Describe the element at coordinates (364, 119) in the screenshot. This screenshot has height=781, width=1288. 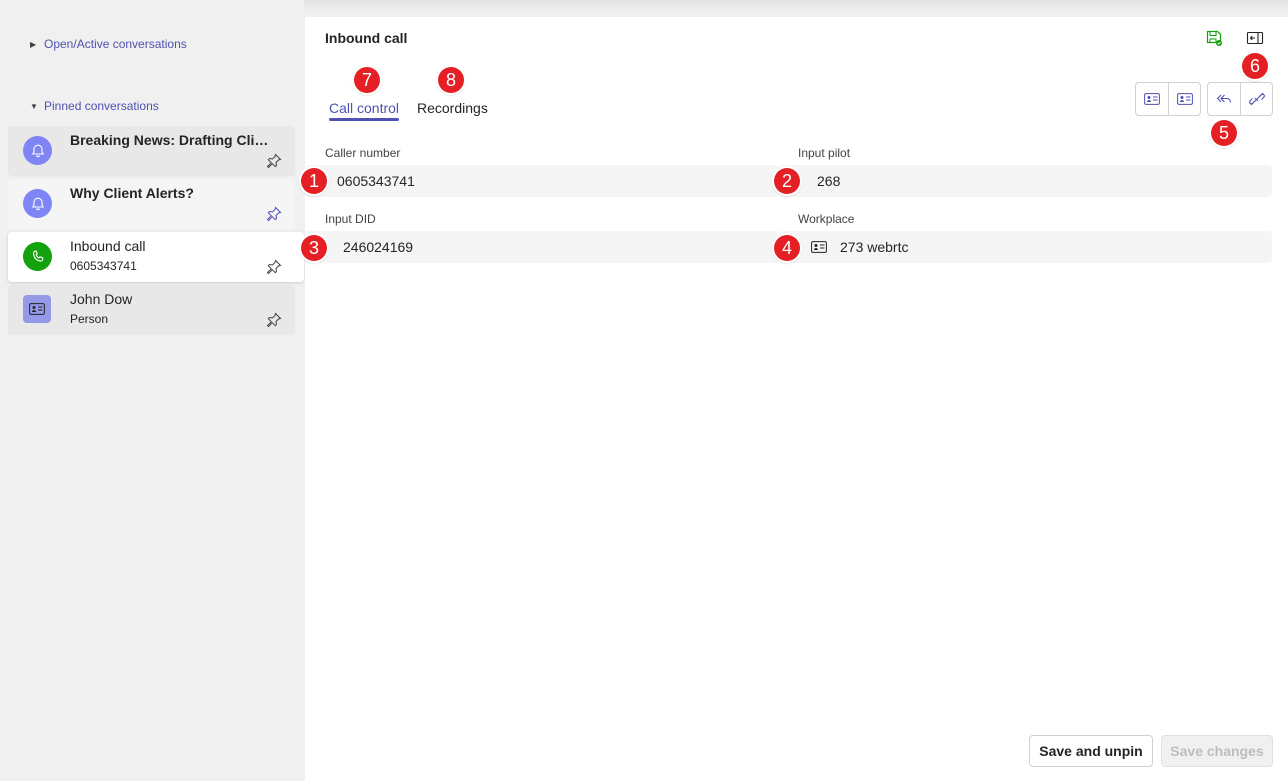
I see `tab-active-indicator` at that location.